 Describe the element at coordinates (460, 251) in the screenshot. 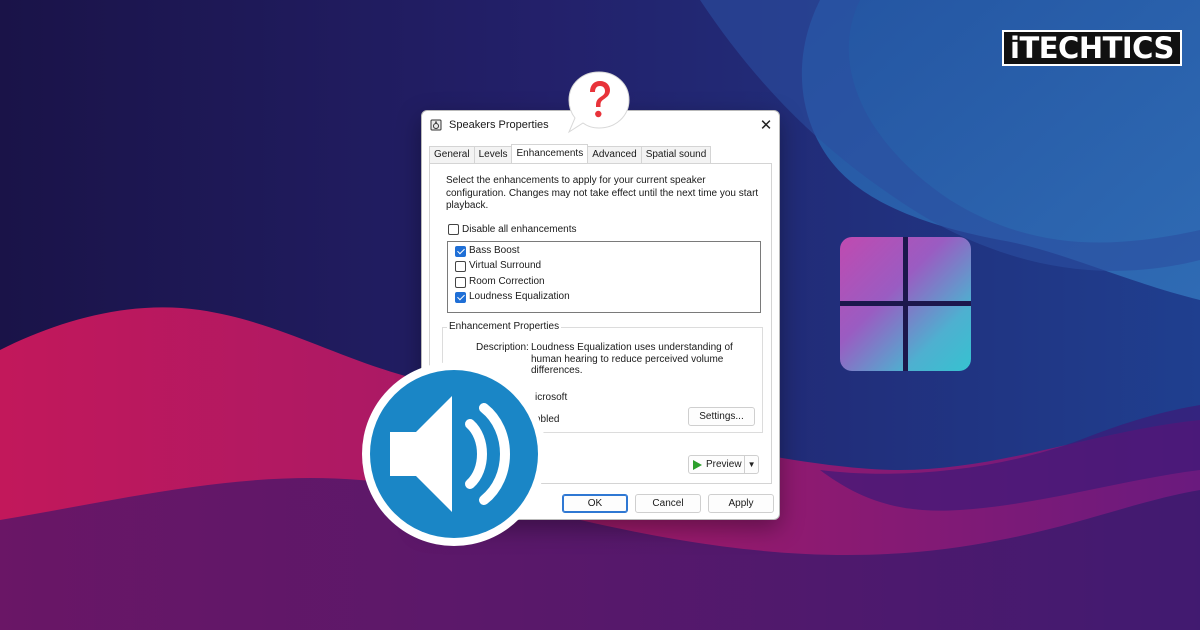

I see `bass-boost-checkbox` at that location.